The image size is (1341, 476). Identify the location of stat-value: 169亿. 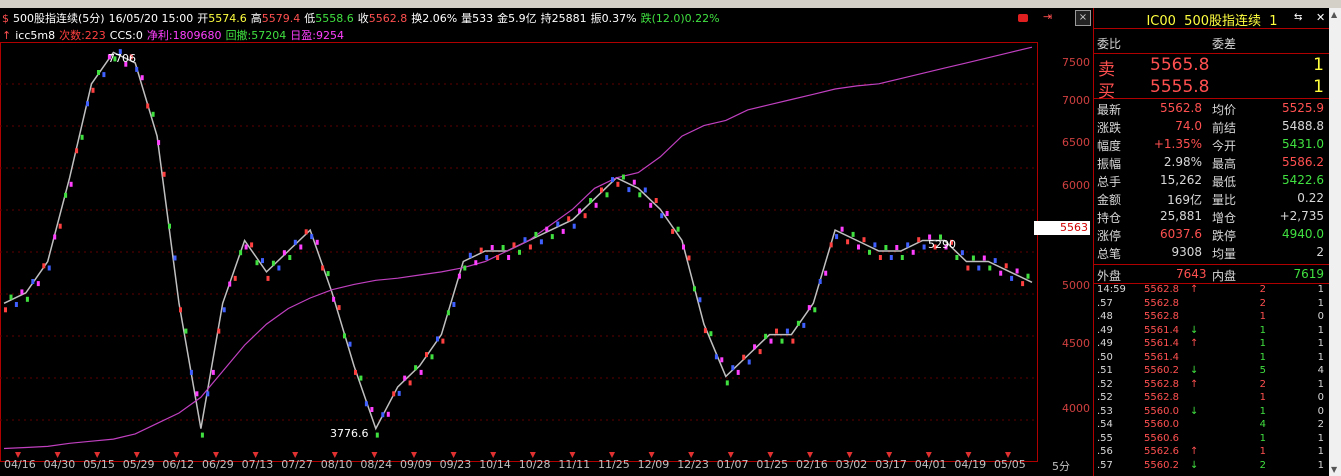
(1184, 200).